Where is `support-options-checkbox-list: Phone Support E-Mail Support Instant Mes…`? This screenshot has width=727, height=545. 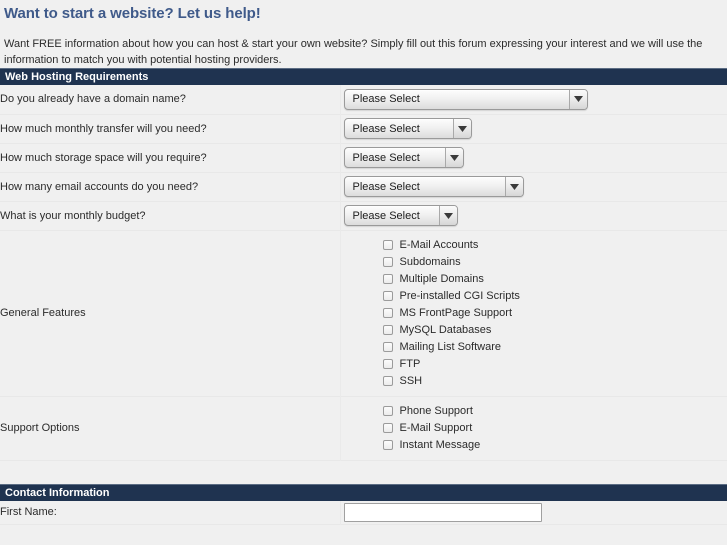 support-options-checkbox-list: Phone Support E-Mail Support Instant Mes… is located at coordinates (534, 428).